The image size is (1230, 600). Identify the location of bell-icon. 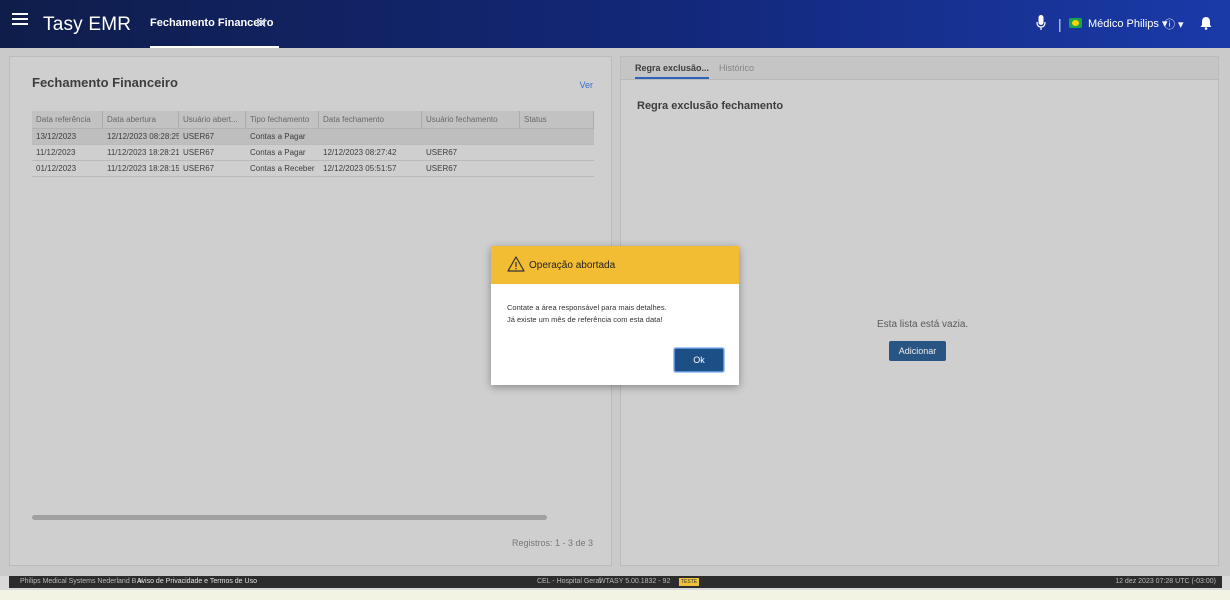
(1206, 23).